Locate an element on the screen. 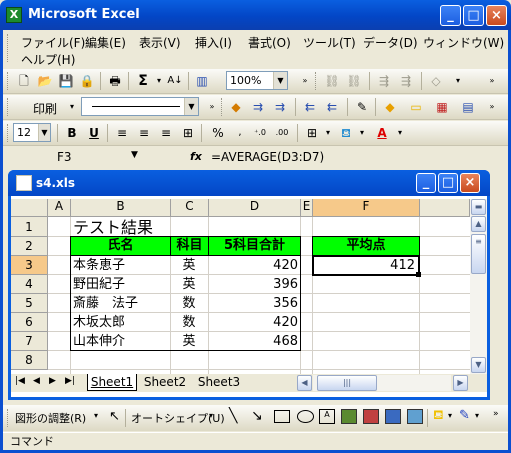 The height and width of the screenshot is (453, 511). menu-data: データ(D) is located at coordinates (390, 42).